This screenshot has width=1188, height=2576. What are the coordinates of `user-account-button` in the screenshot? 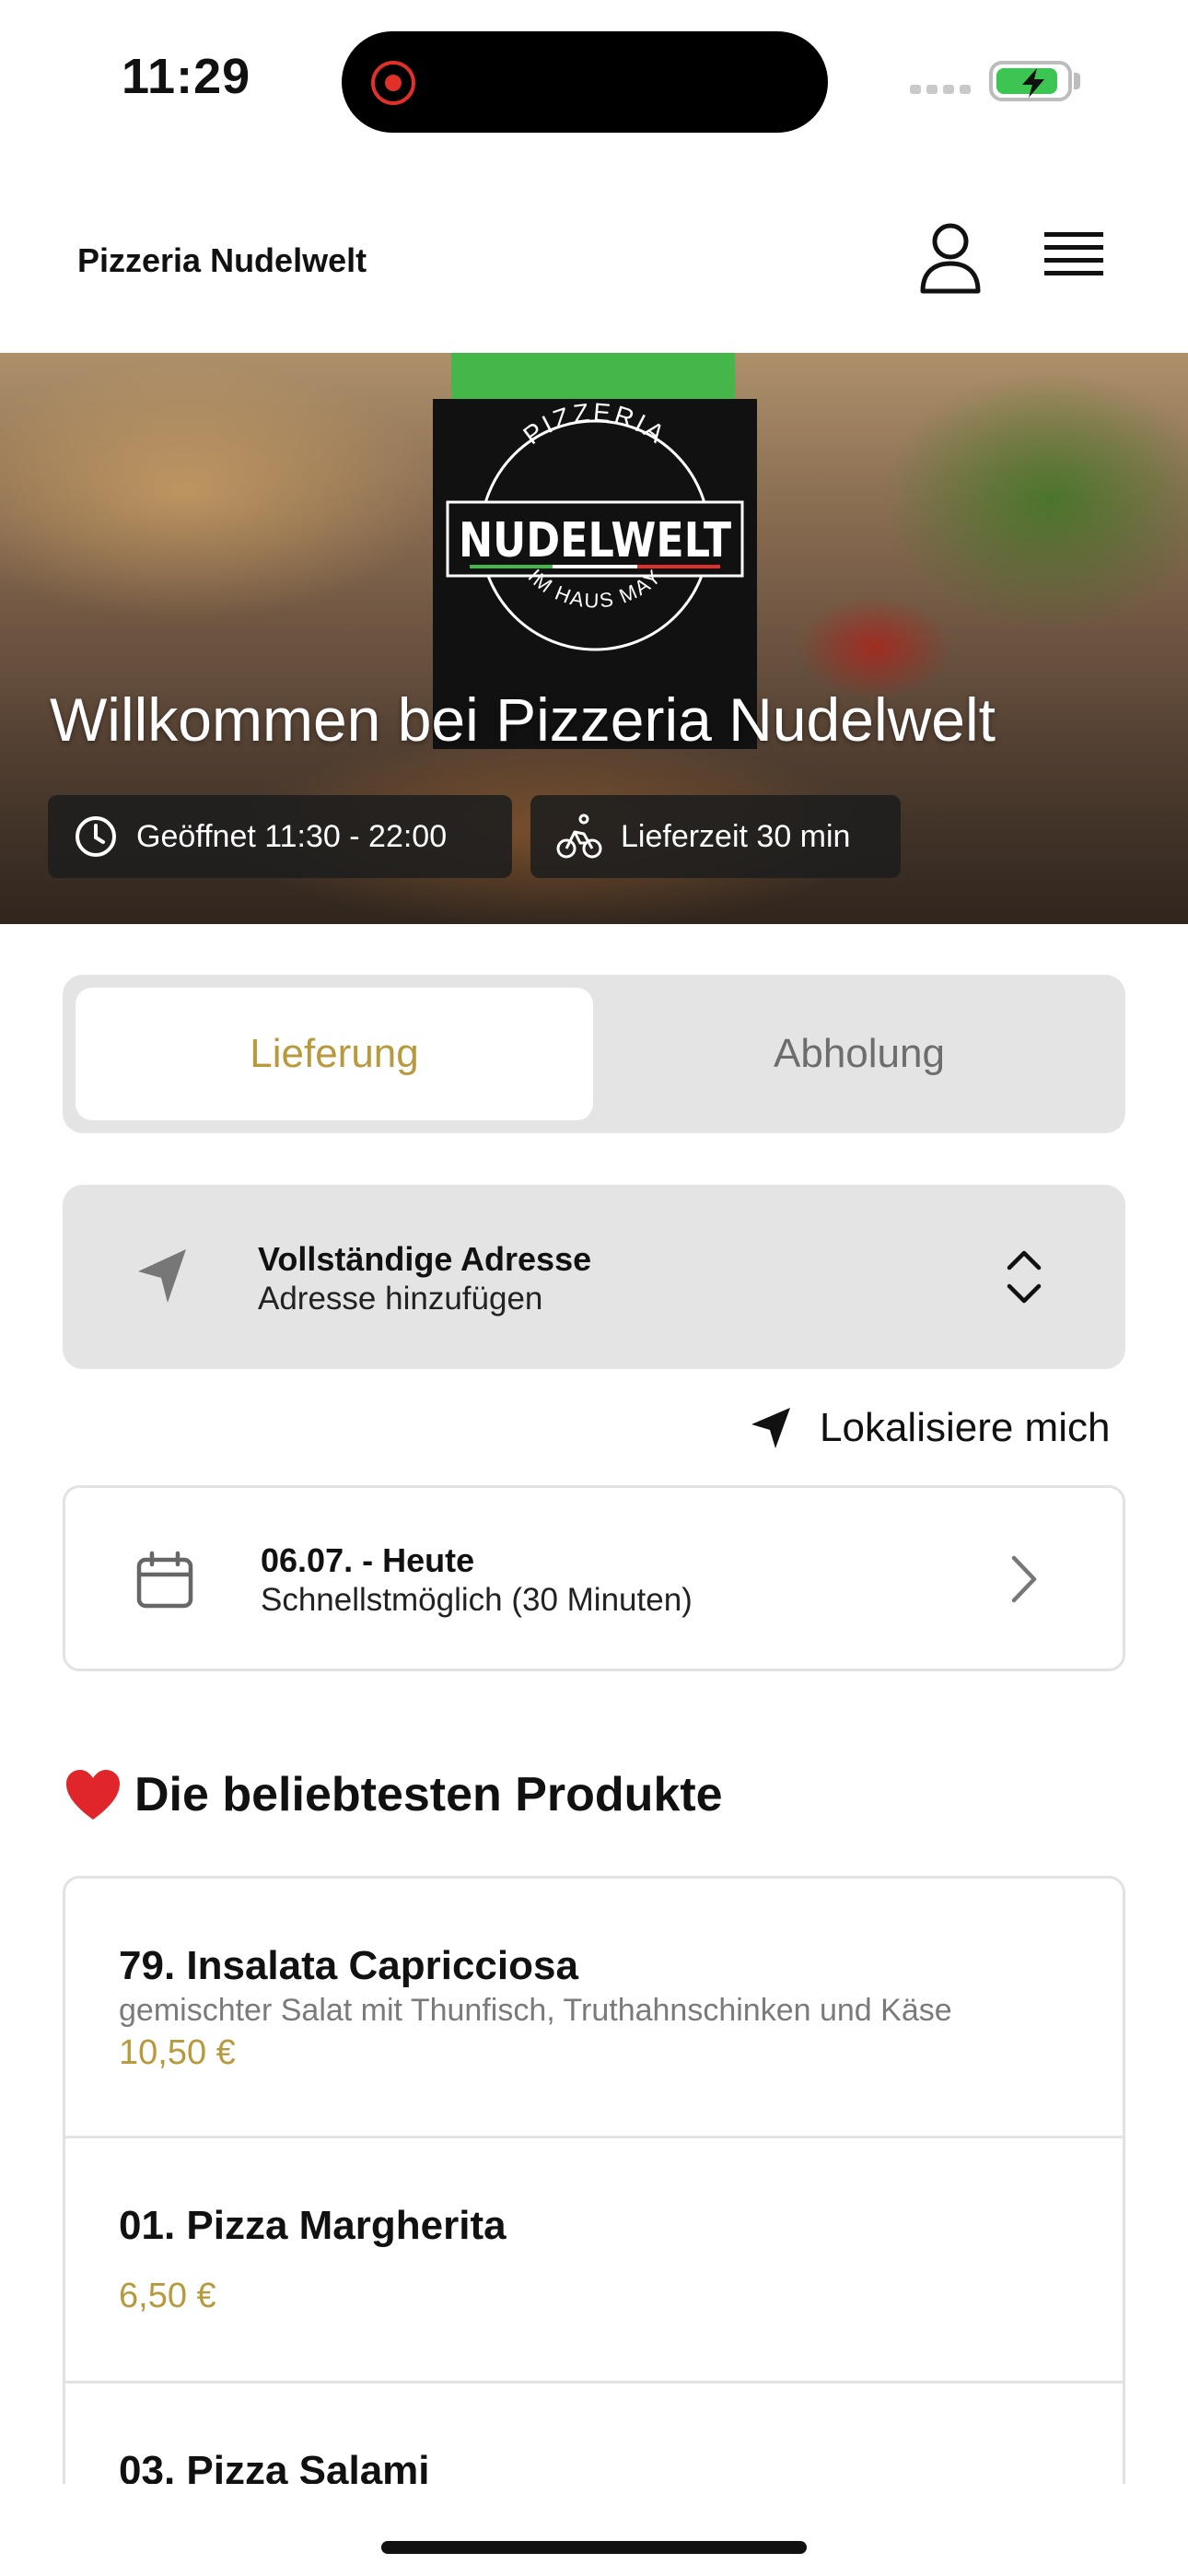 It's located at (951, 260).